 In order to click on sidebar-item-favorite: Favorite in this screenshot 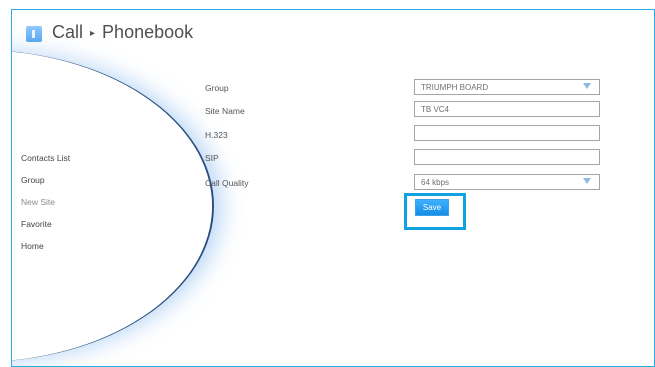, I will do `click(36, 224)`.